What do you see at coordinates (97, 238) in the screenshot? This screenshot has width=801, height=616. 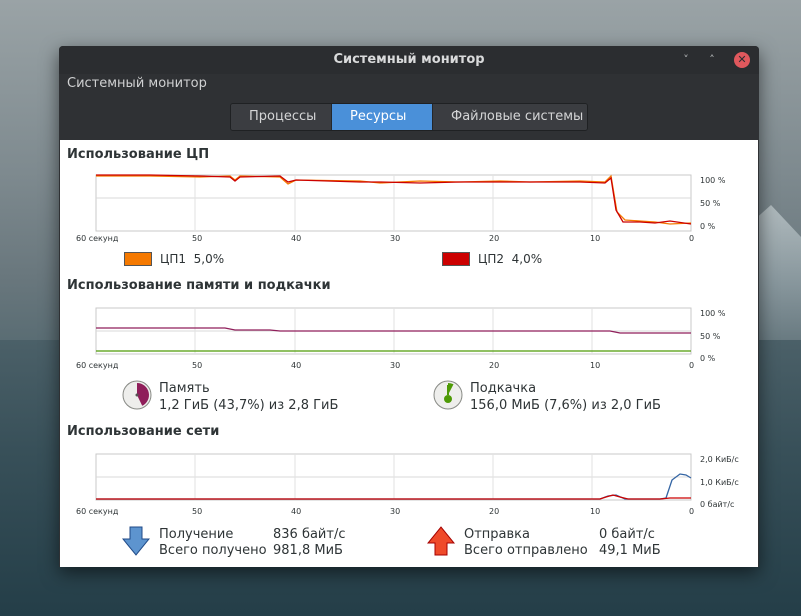 I see `cpu-x-tick-0: 60 секунд` at bounding box center [97, 238].